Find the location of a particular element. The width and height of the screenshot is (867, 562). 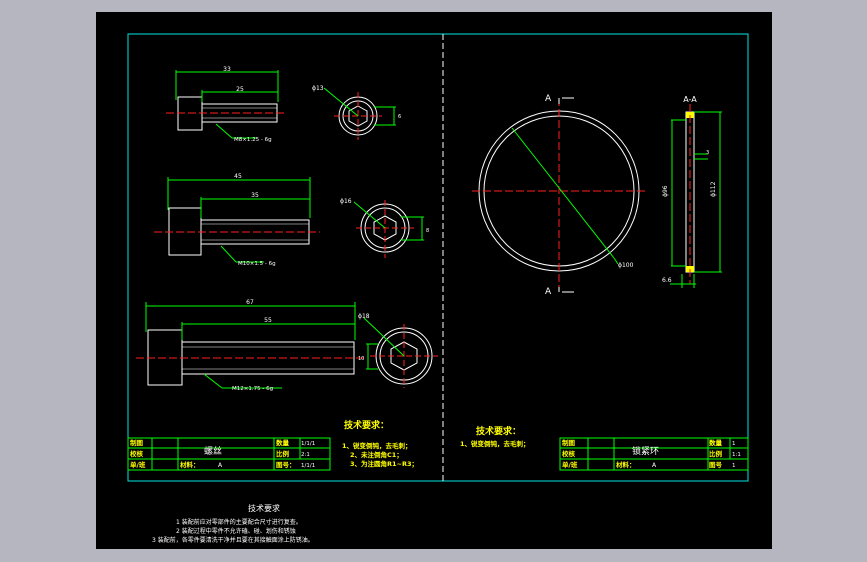

ring-inner-dim: ϕ96 is located at coordinates (665, 191).